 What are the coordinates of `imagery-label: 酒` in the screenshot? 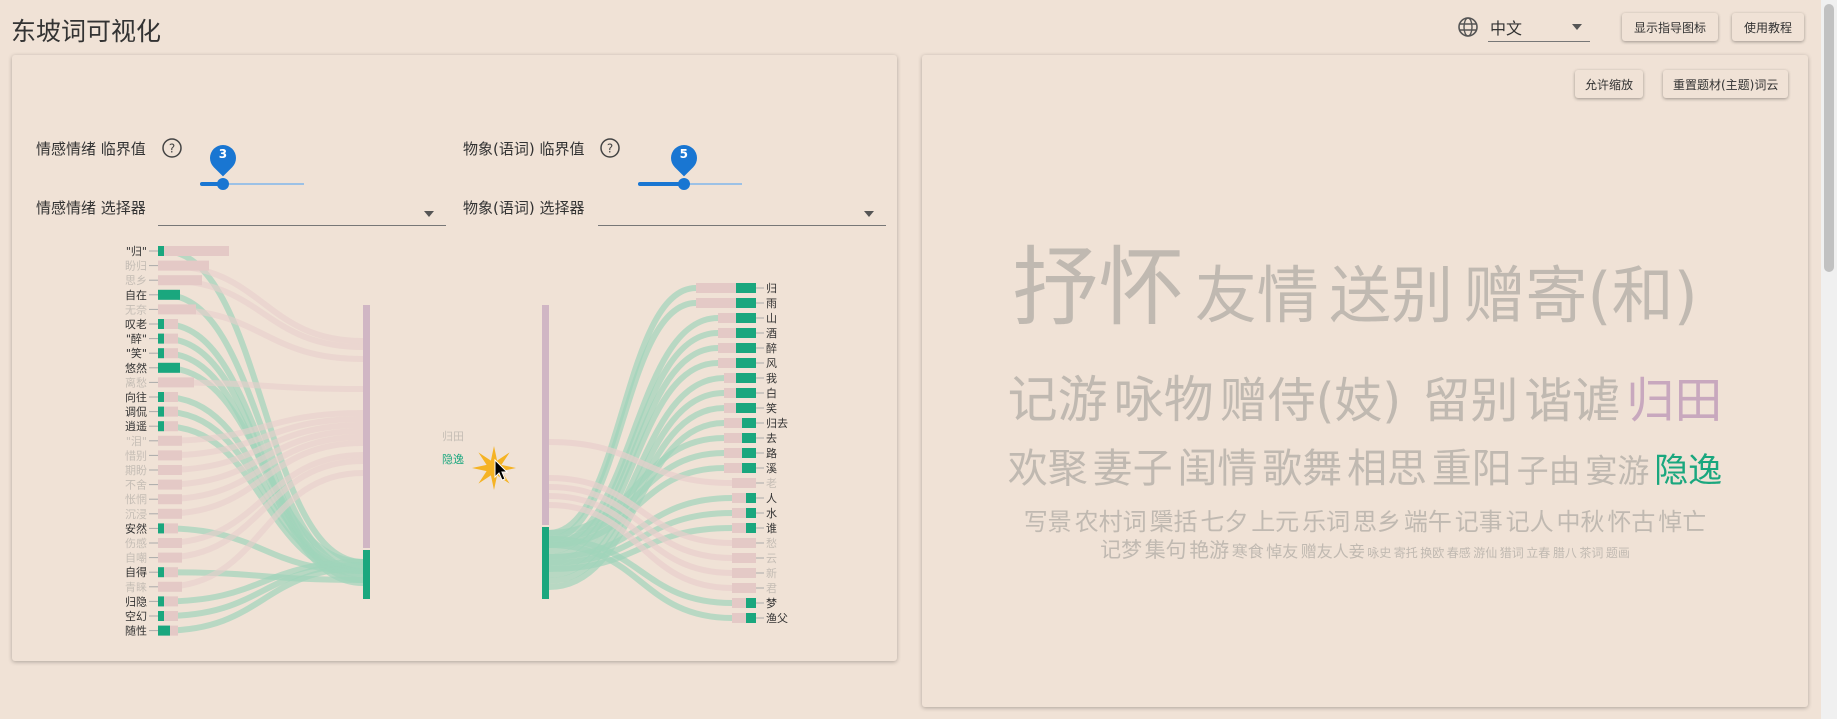 It's located at (771, 333).